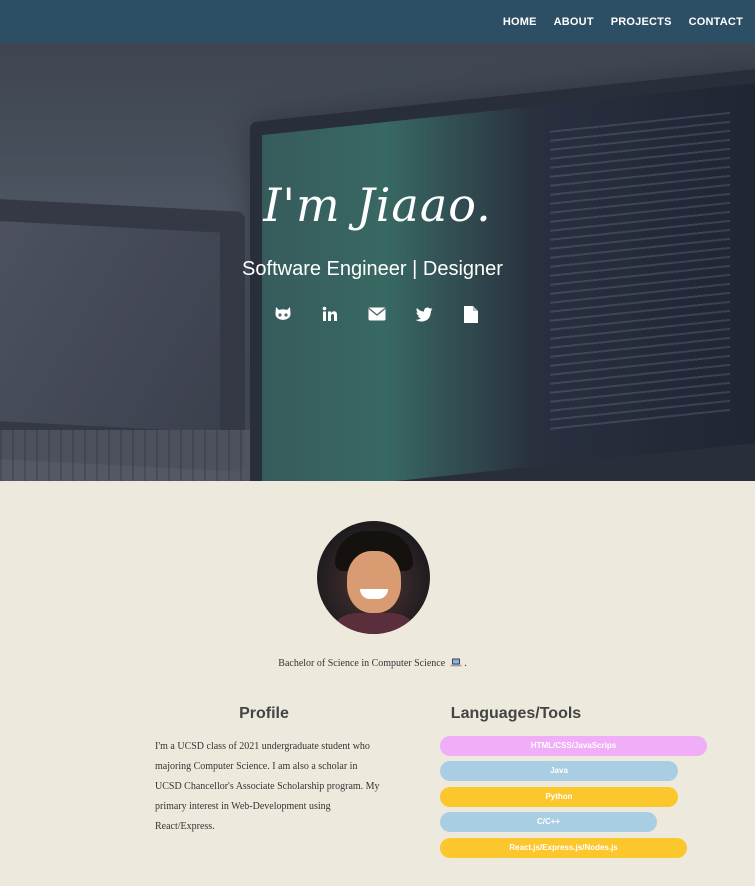  Describe the element at coordinates (574, 22) in the screenshot. I see `nav-about: ABOUT` at that location.